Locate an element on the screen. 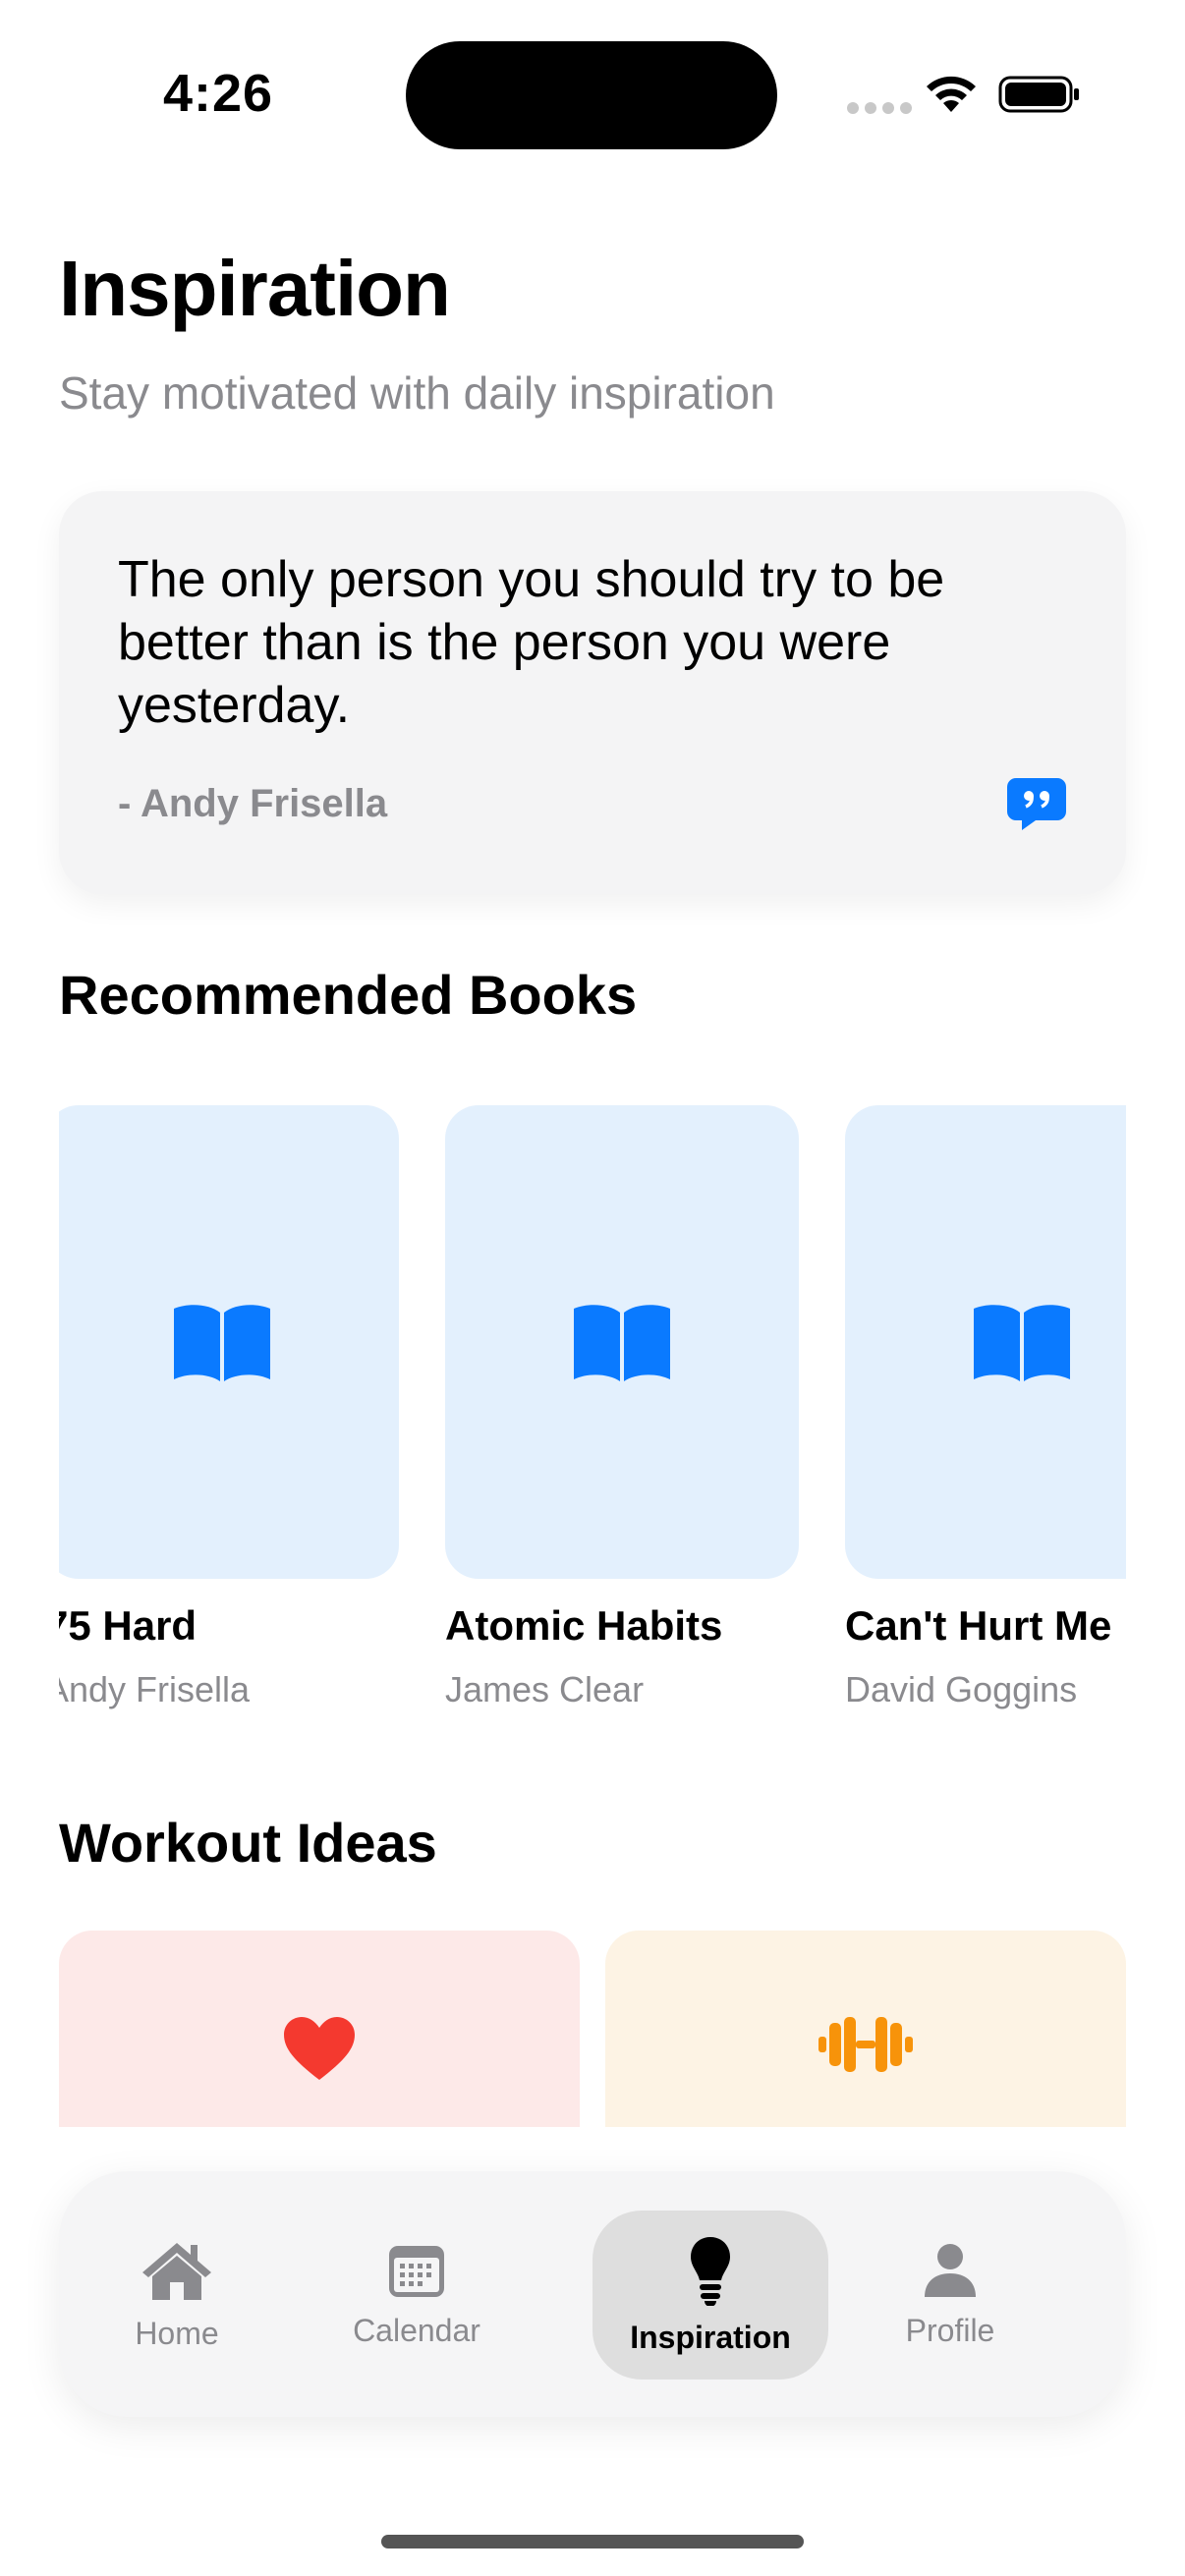 This screenshot has height=2576, width=1185. workout-card-cardio is located at coordinates (320, 2029).